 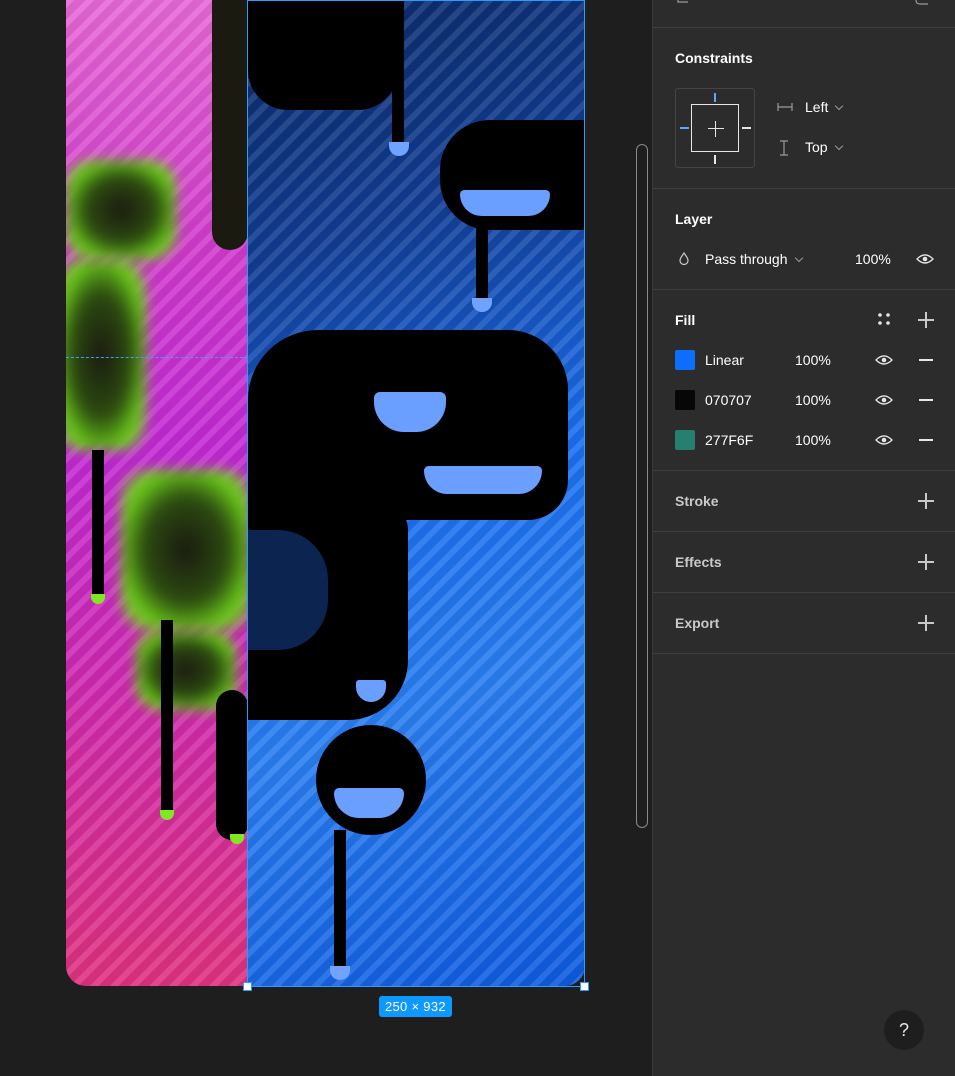 What do you see at coordinates (804, 380) in the screenshot?
I see `fill-section: Fill Linear 100% 070707 100% 277F6F 100%` at bounding box center [804, 380].